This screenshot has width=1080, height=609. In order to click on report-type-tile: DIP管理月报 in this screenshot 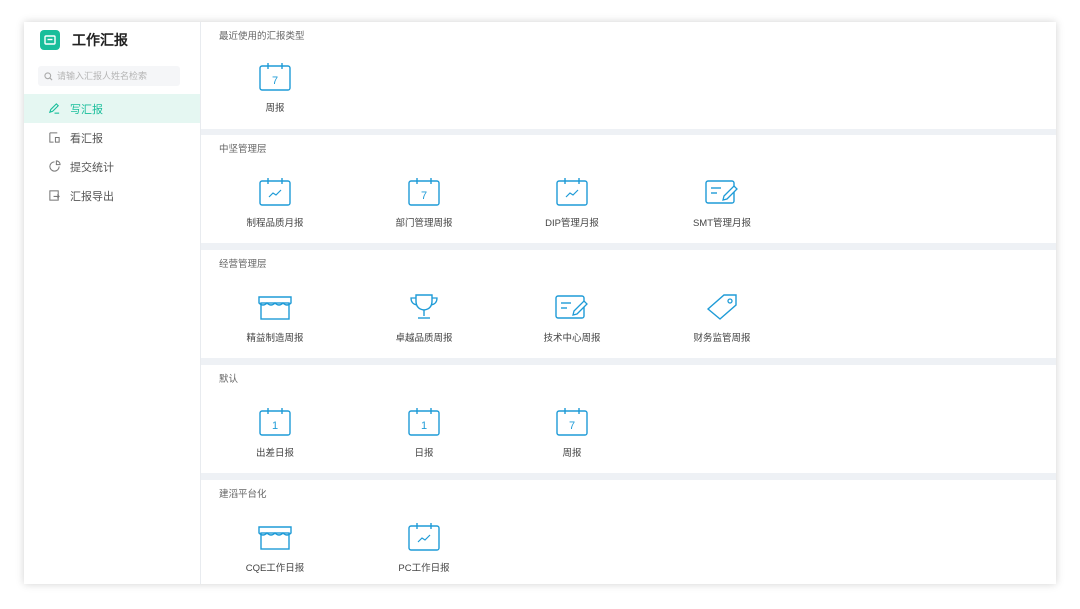, I will do `click(572, 207)`.